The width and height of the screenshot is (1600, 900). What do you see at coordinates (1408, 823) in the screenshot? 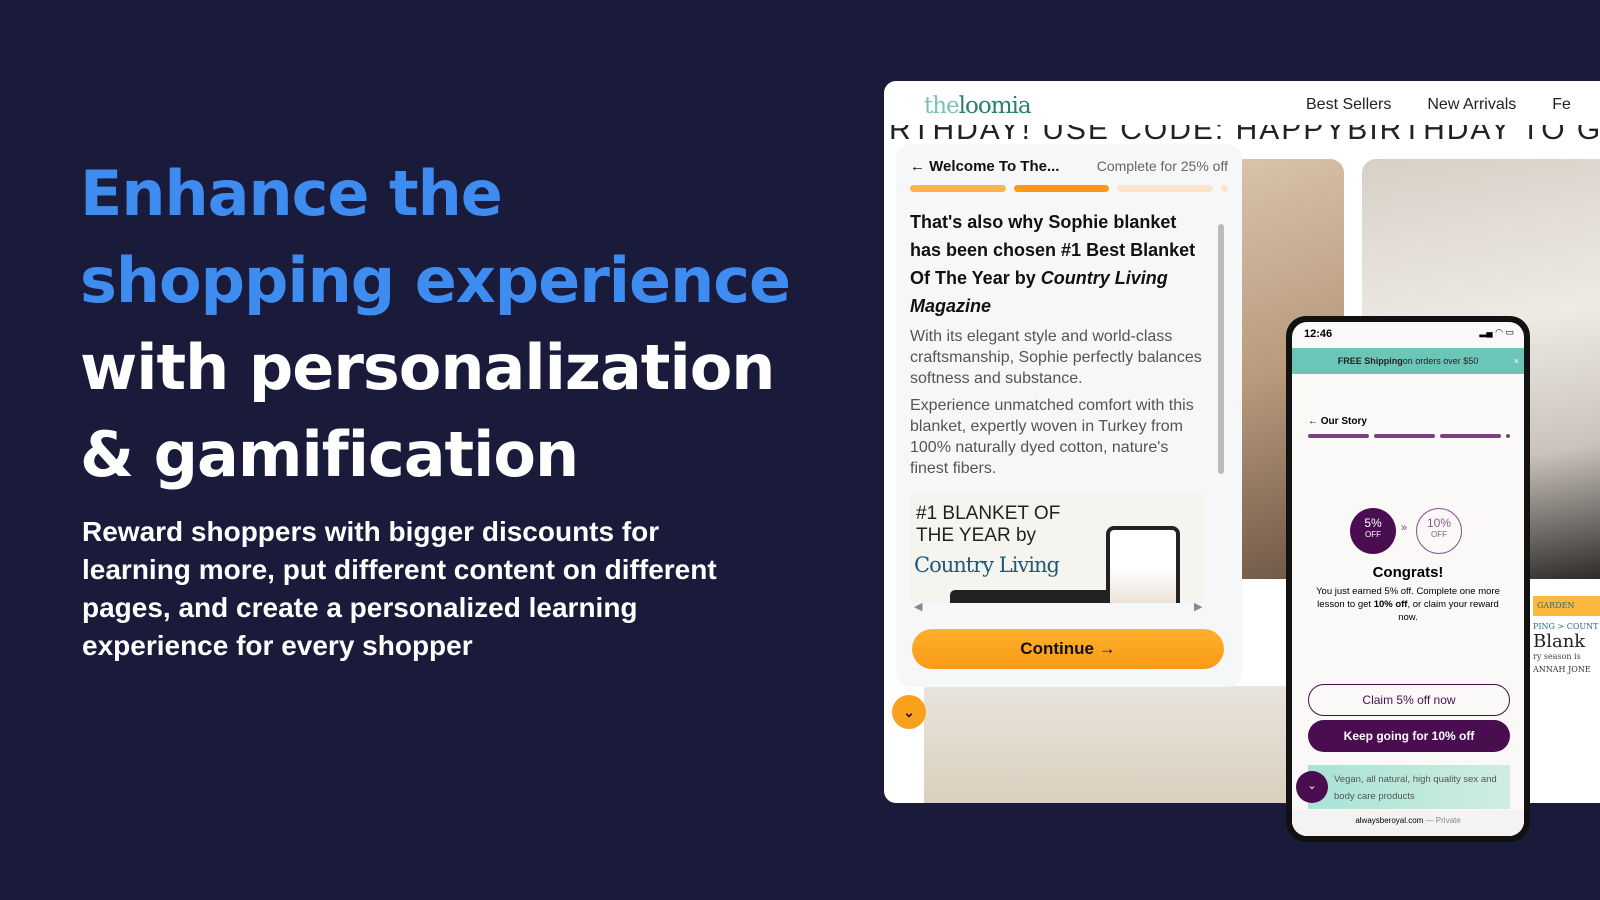
I see `url-bar: alwaysberoyal.com — Private` at bounding box center [1408, 823].